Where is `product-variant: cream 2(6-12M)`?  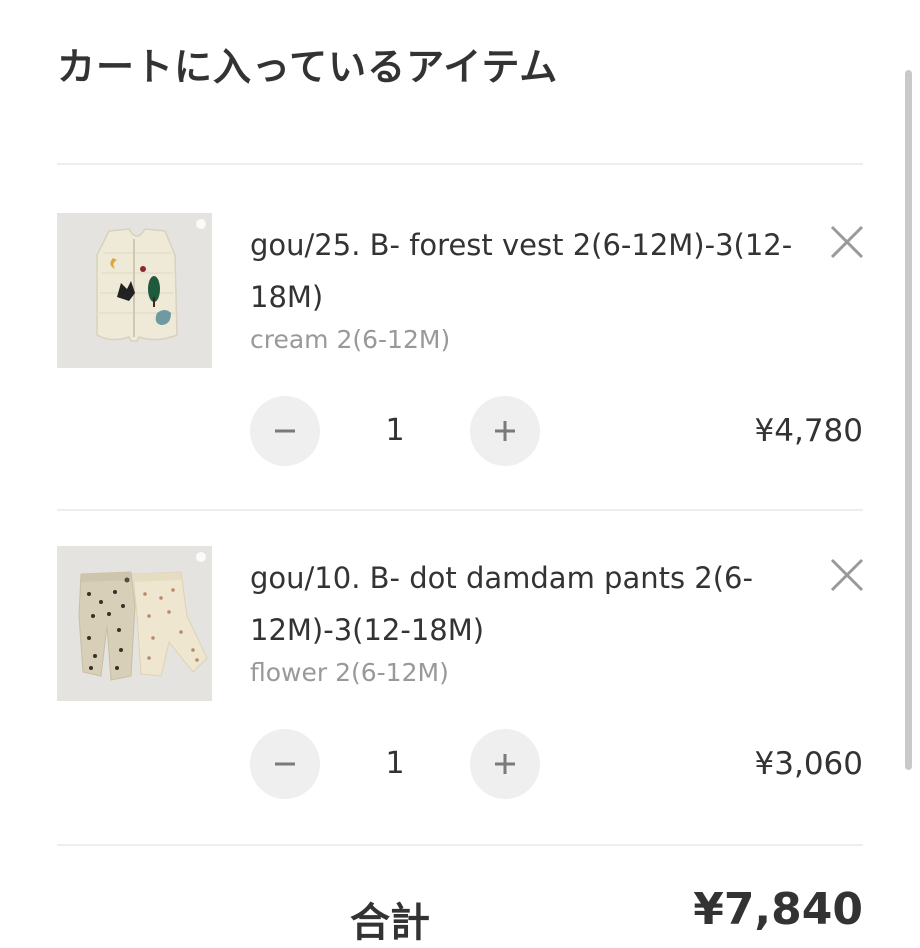 product-variant: cream 2(6-12M) is located at coordinates (350, 339).